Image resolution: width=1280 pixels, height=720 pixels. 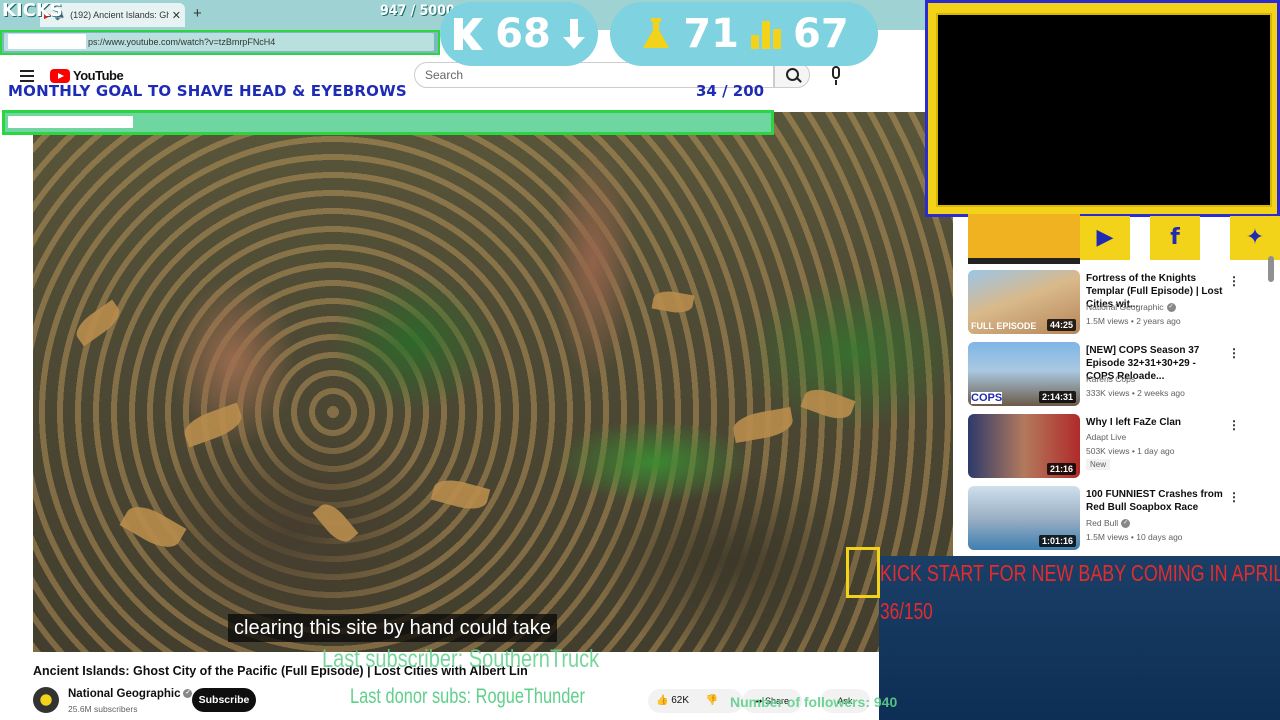 What do you see at coordinates (27, 76) in the screenshot?
I see `menu-icon` at bounding box center [27, 76].